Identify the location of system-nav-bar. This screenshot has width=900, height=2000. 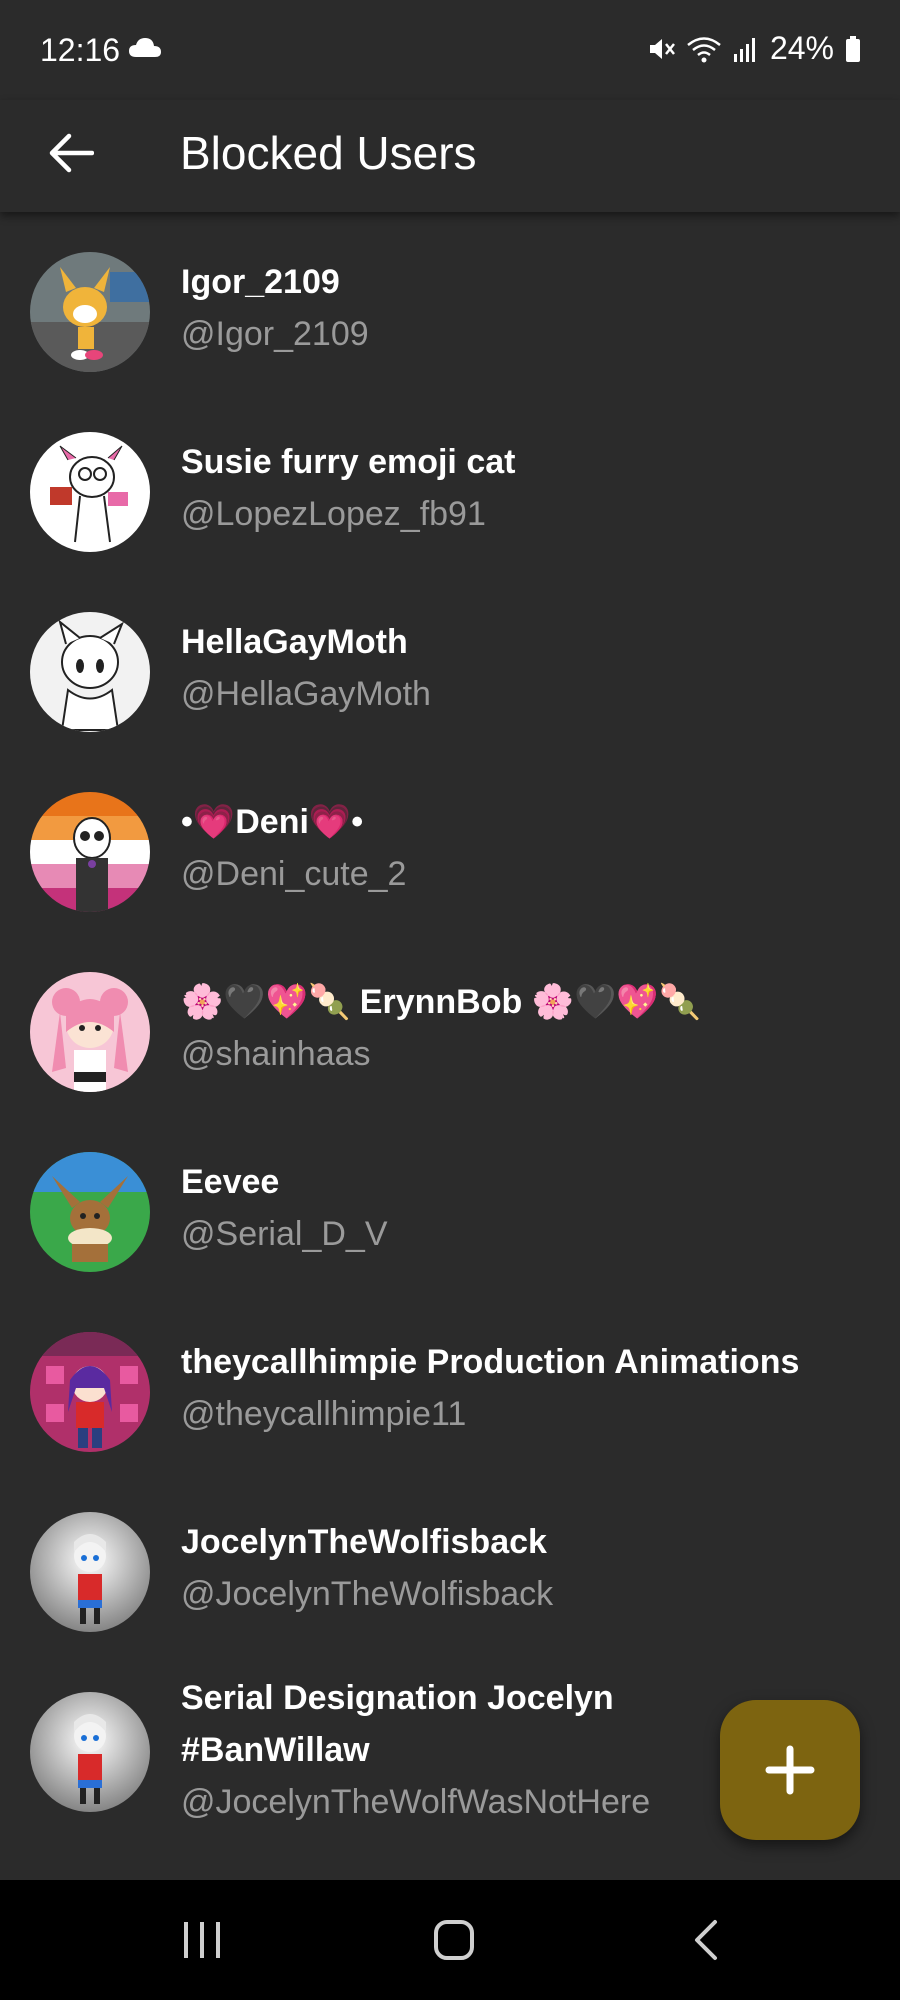
(450, 1940).